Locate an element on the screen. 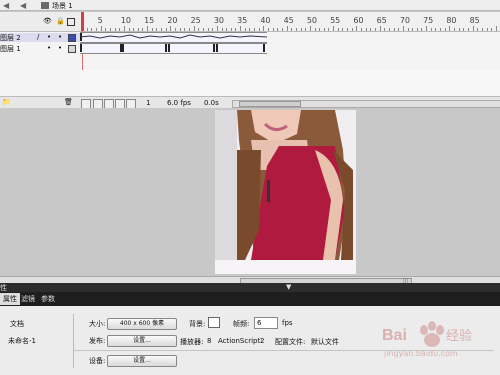 The height and width of the screenshot is (375, 500). watermark-sub: 经验 is located at coordinates (459, 336).